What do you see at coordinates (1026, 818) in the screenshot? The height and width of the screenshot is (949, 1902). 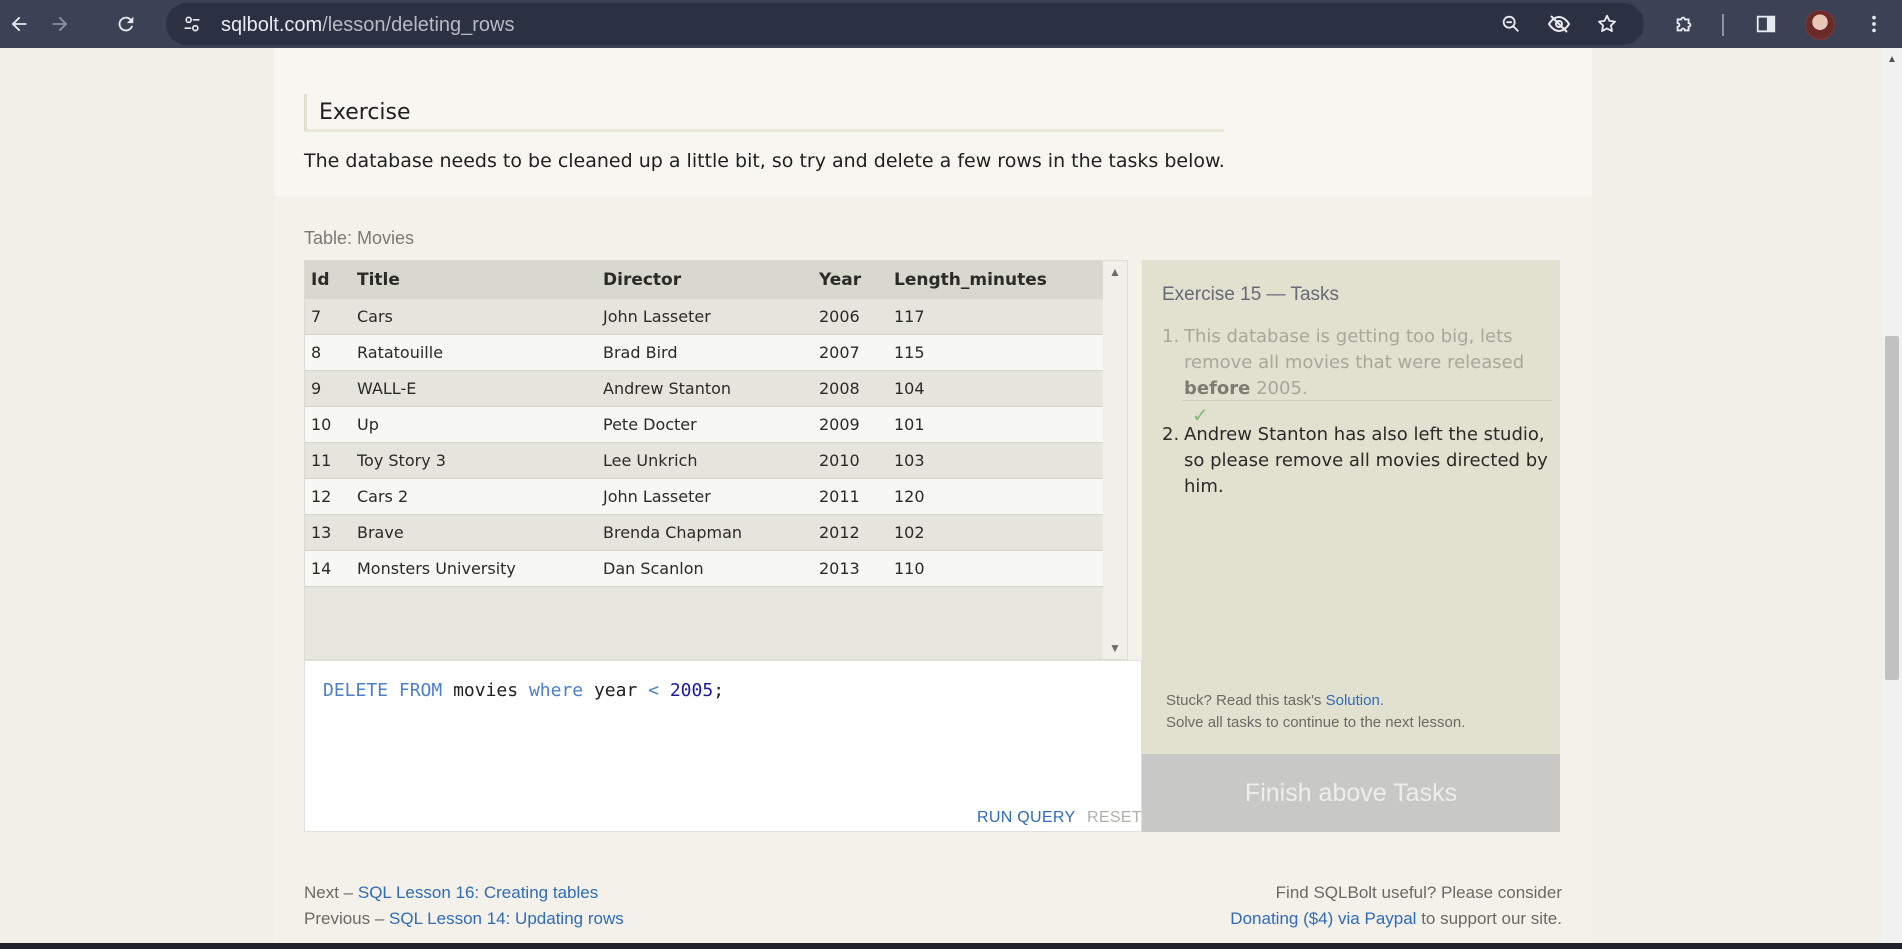 I see `run-query-button: RUN QUERY` at bounding box center [1026, 818].